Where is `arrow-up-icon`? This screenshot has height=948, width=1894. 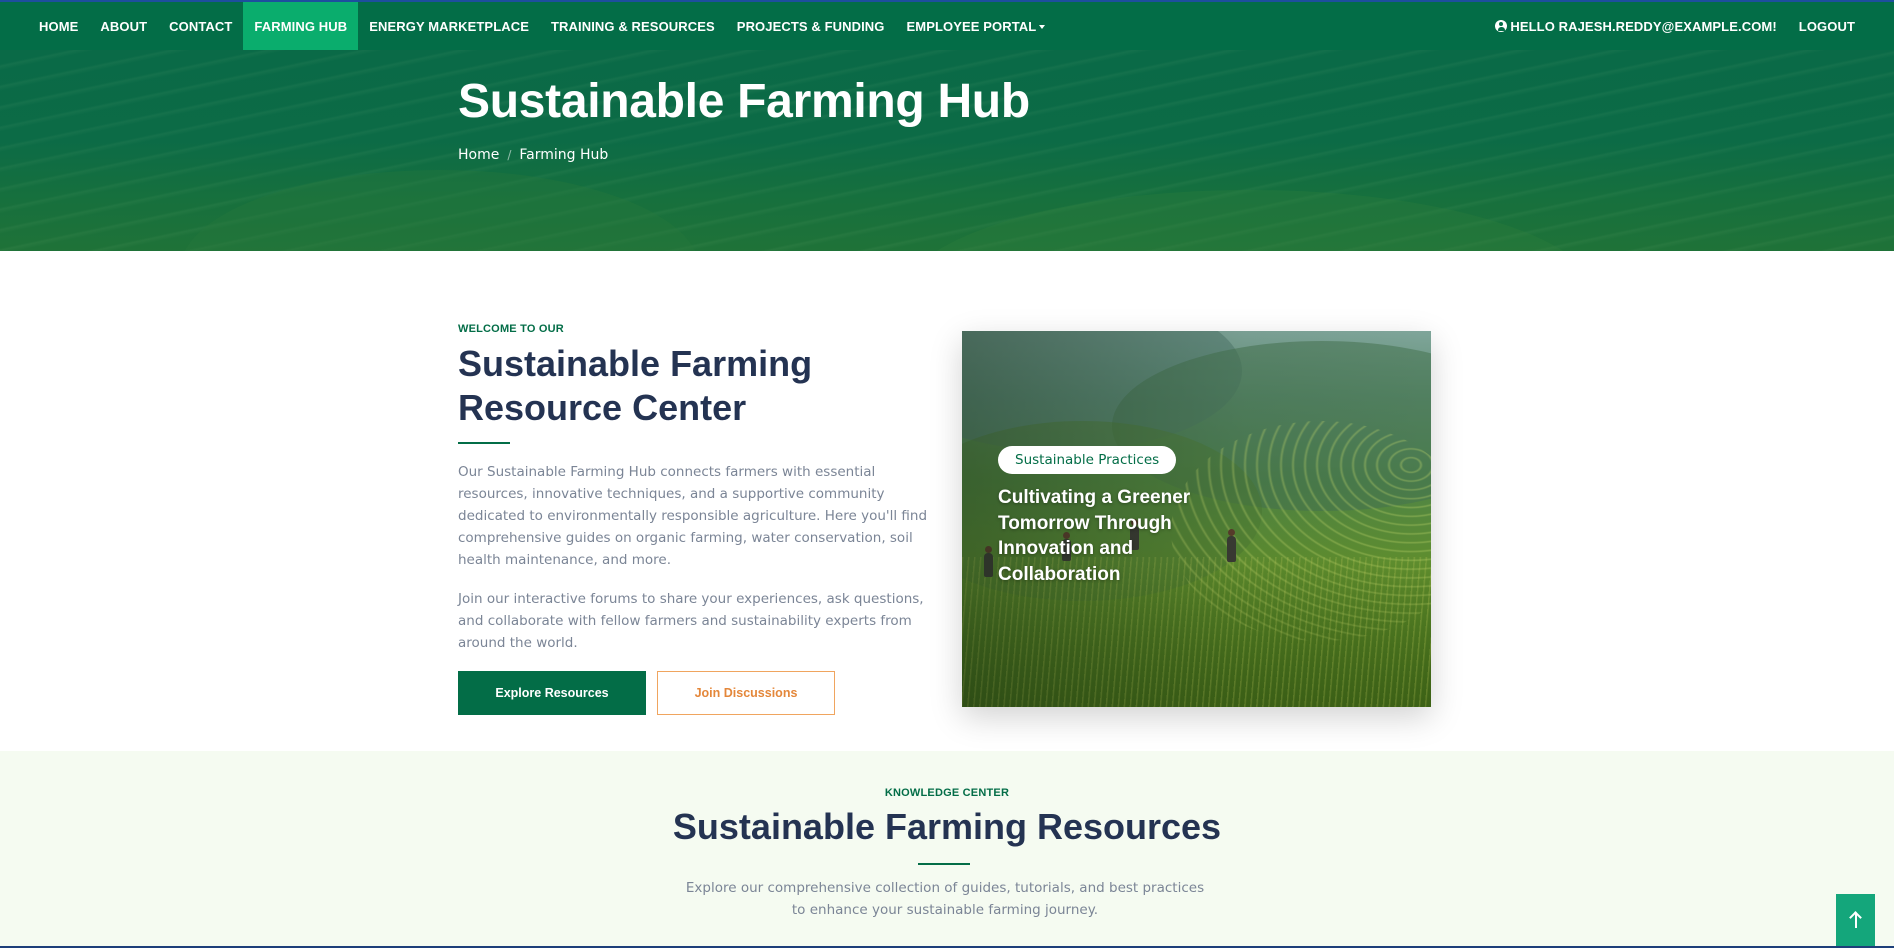 arrow-up-icon is located at coordinates (1855, 921).